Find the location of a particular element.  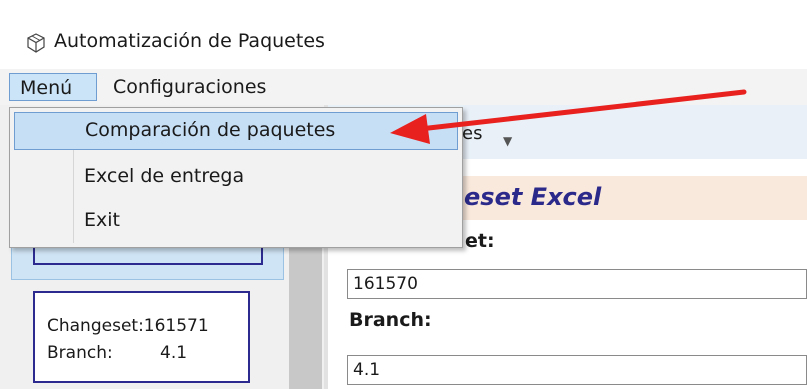

changeset-field: 161570 is located at coordinates (577, 284).